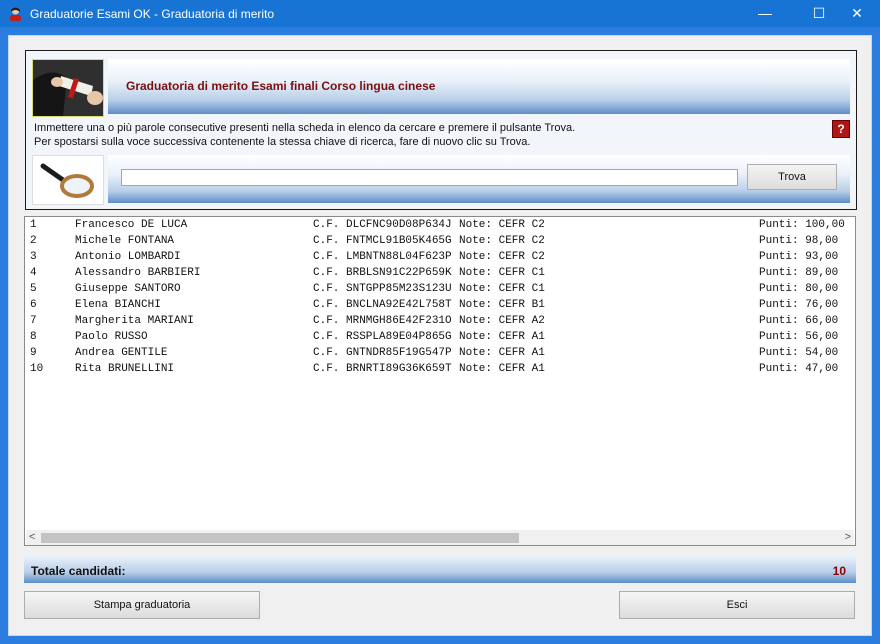 The image size is (880, 644). I want to click on candidate-name: Francesco DE LUCA, so click(131, 225).